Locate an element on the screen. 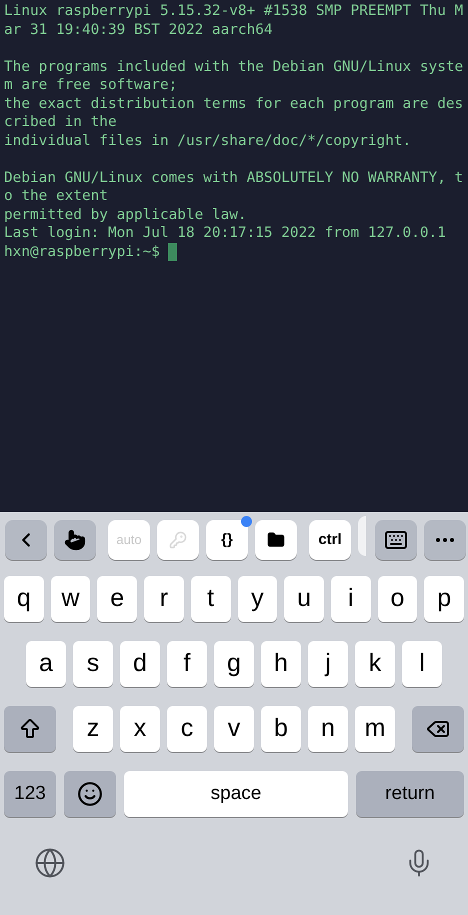 This screenshot has height=915, width=468. letter-key: c is located at coordinates (187, 729).